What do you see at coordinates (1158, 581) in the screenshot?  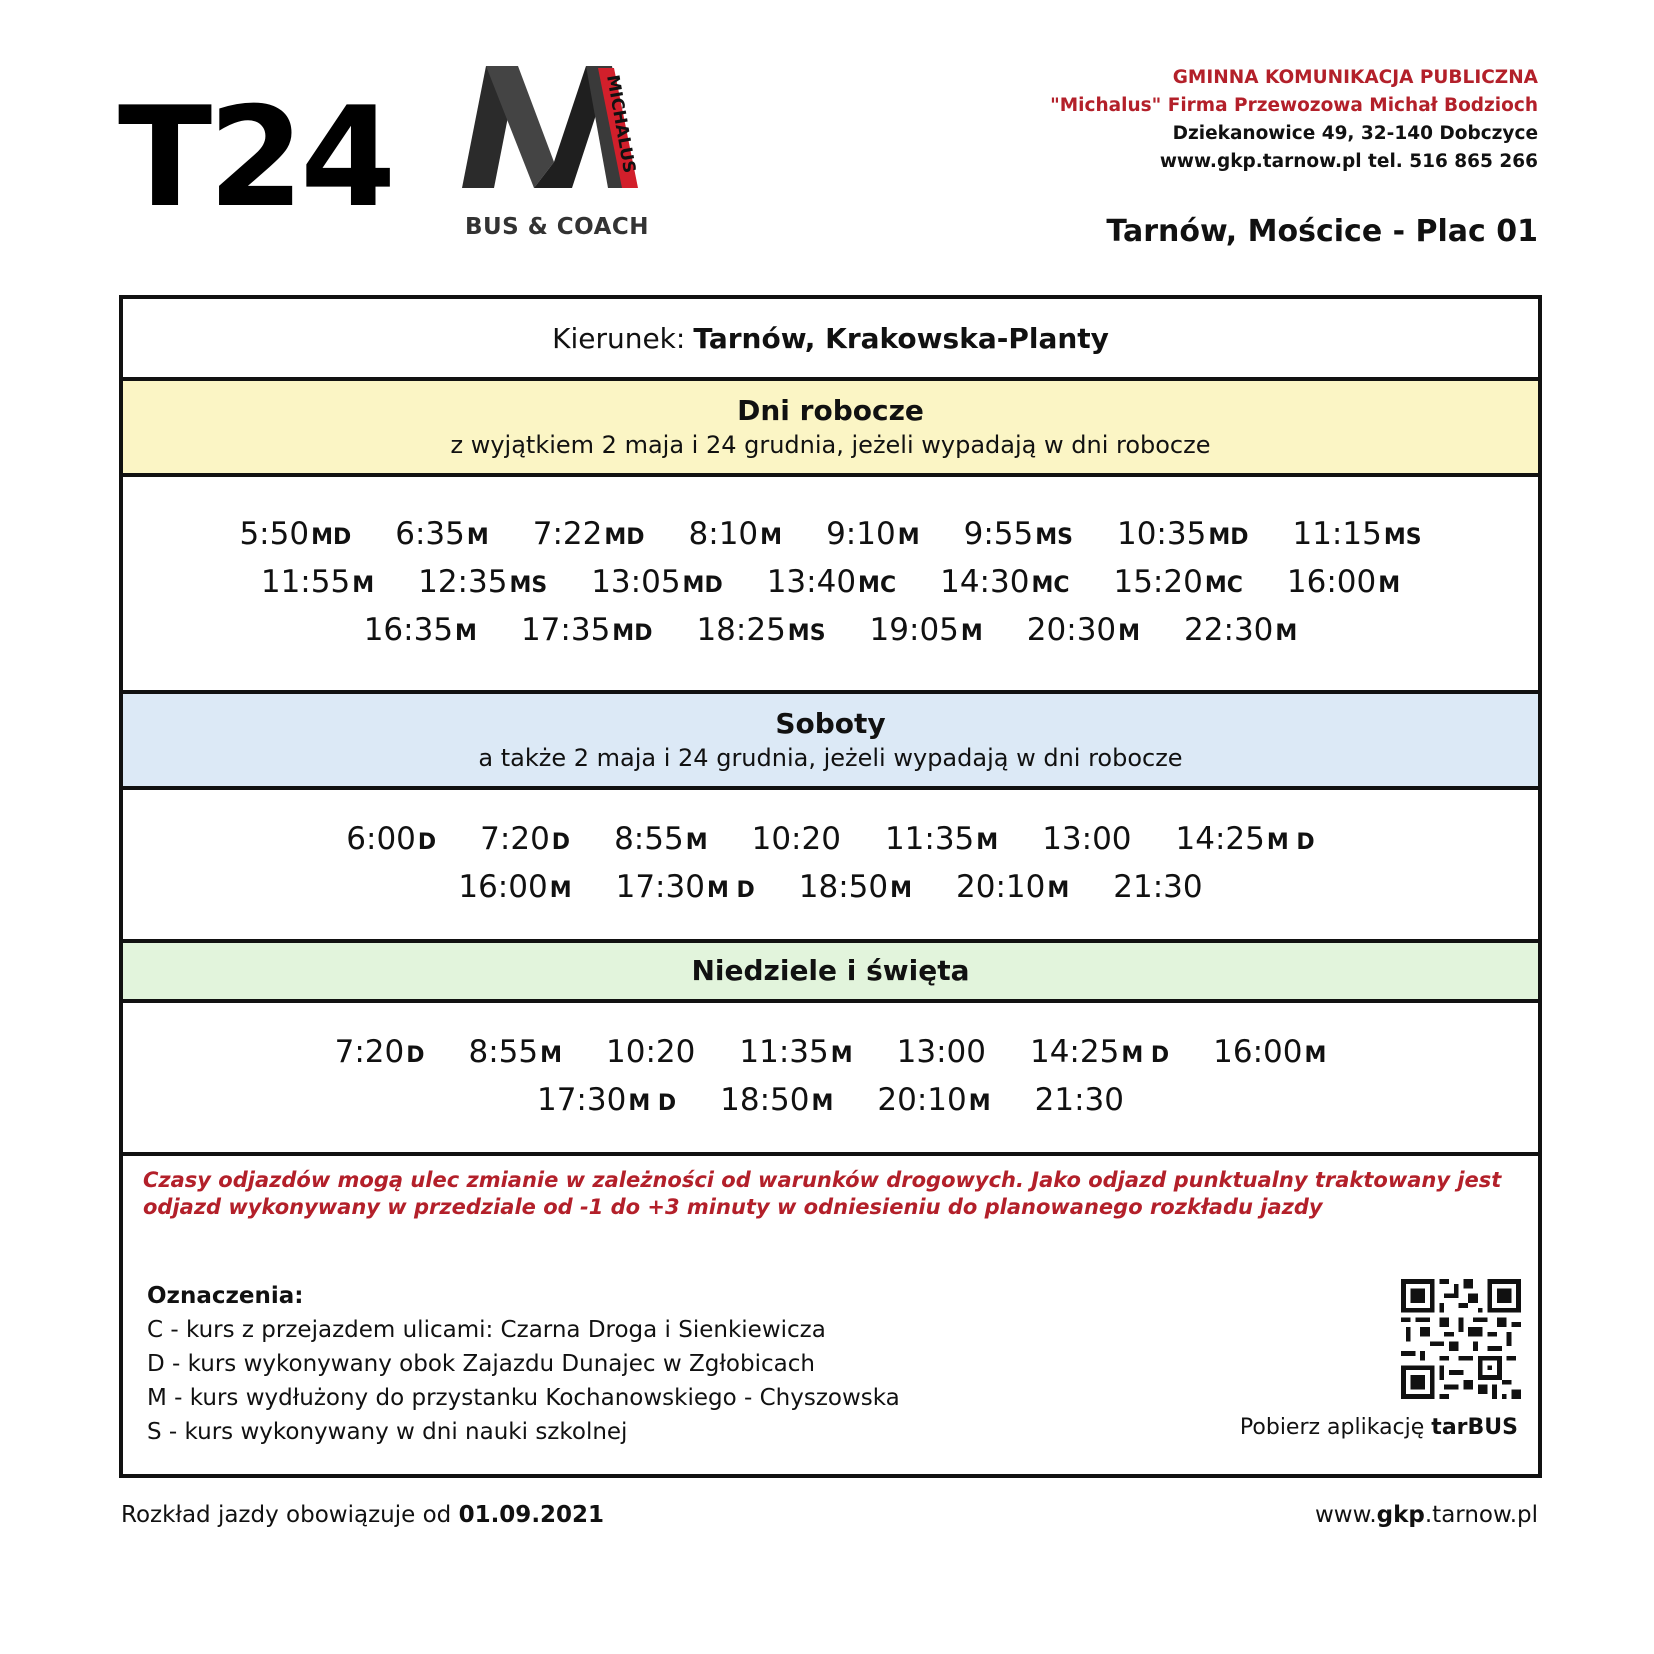 I see `departure-time: 15:20` at bounding box center [1158, 581].